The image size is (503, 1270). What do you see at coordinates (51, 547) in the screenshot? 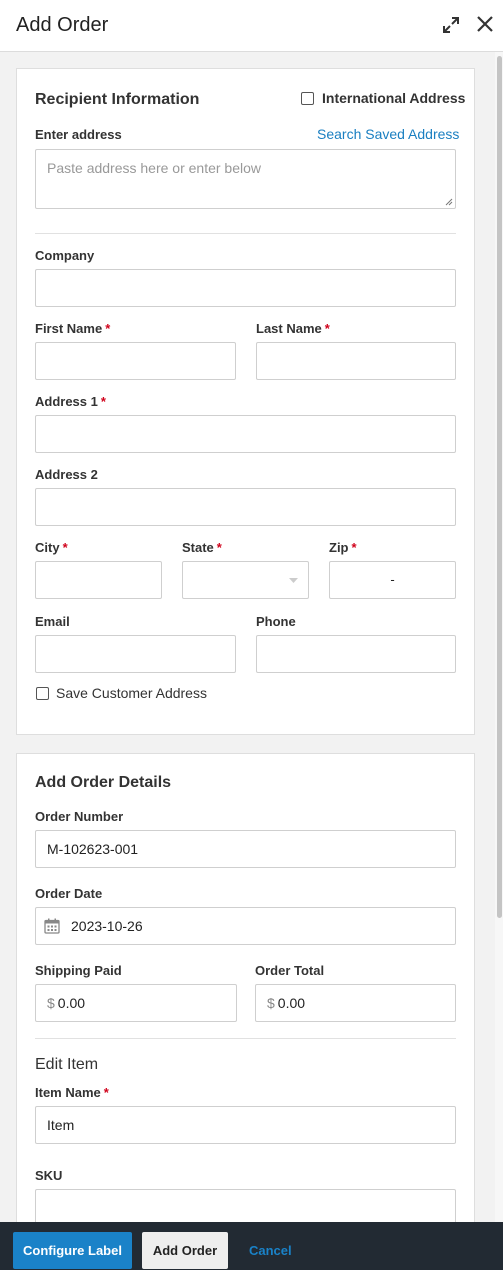
I see `city-label: City *` at bounding box center [51, 547].